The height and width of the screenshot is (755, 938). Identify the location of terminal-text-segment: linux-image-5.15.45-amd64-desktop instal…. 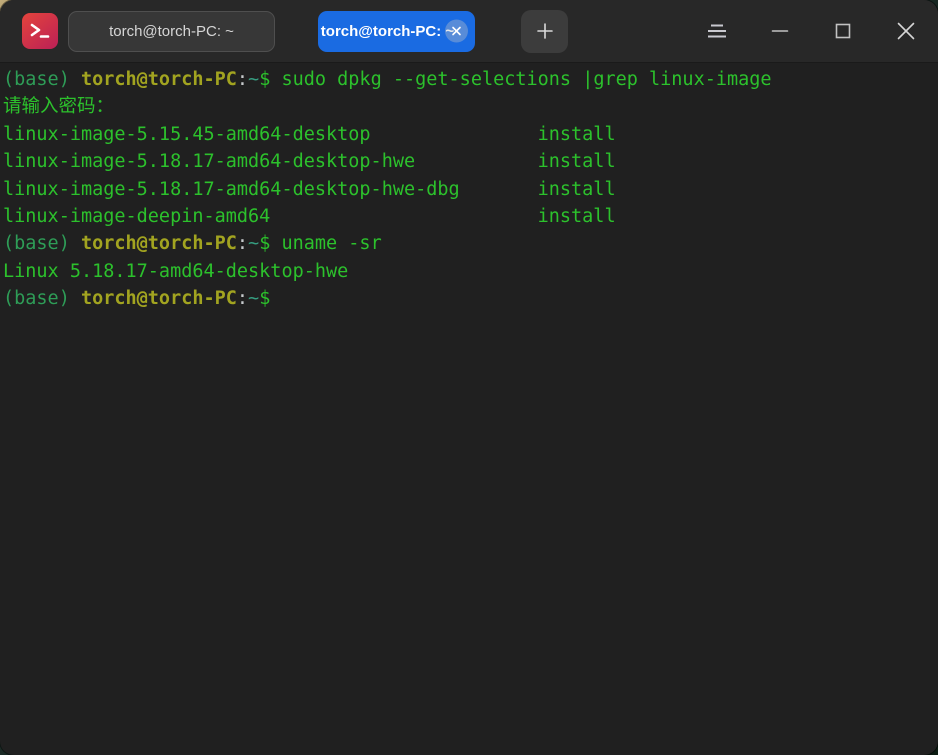
(309, 134).